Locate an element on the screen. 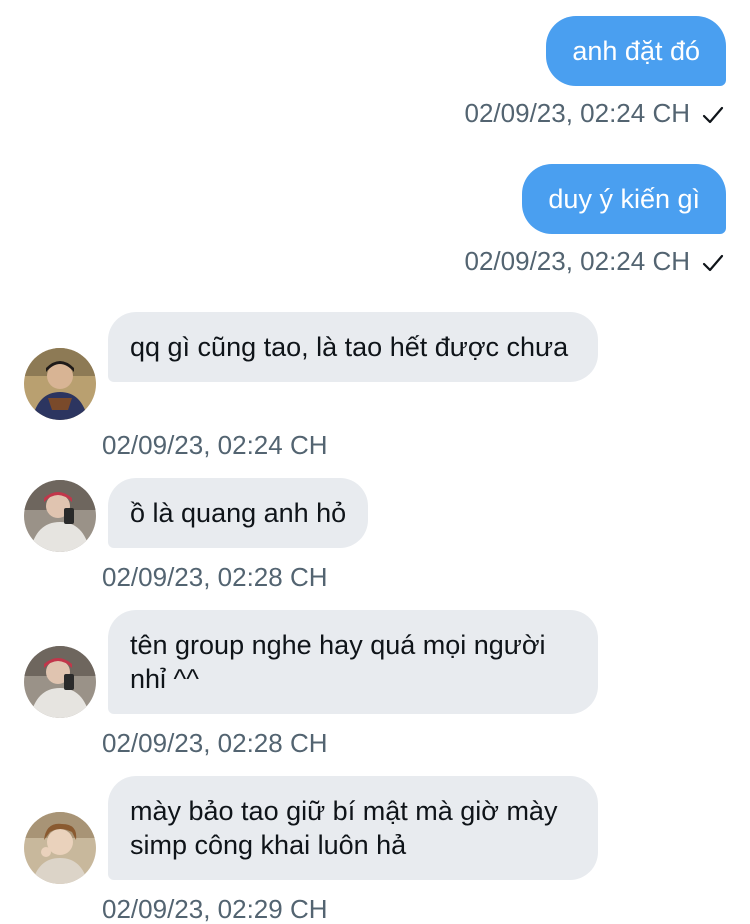 The image size is (750, 924). message-timestamp: 02/09/23, 02:29 CH is located at coordinates (215, 909).